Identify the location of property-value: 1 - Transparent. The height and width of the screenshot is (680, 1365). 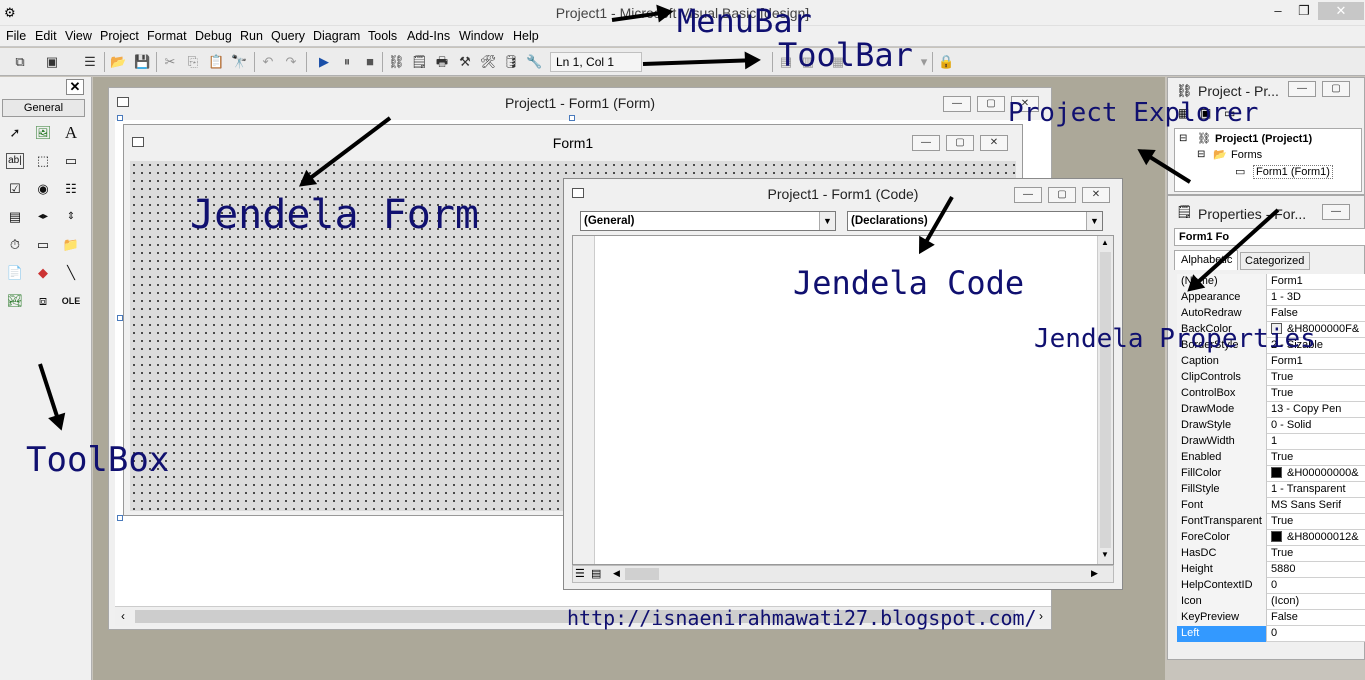
(1307, 490).